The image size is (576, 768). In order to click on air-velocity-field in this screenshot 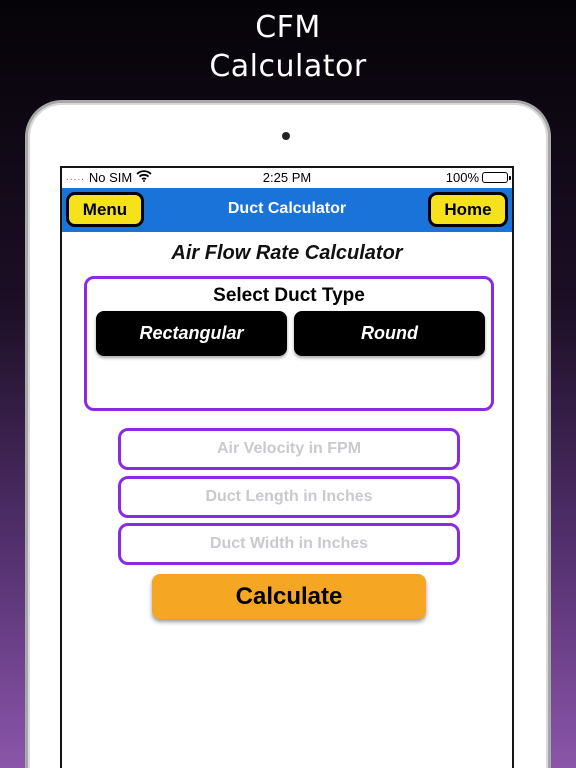, I will do `click(289, 449)`.